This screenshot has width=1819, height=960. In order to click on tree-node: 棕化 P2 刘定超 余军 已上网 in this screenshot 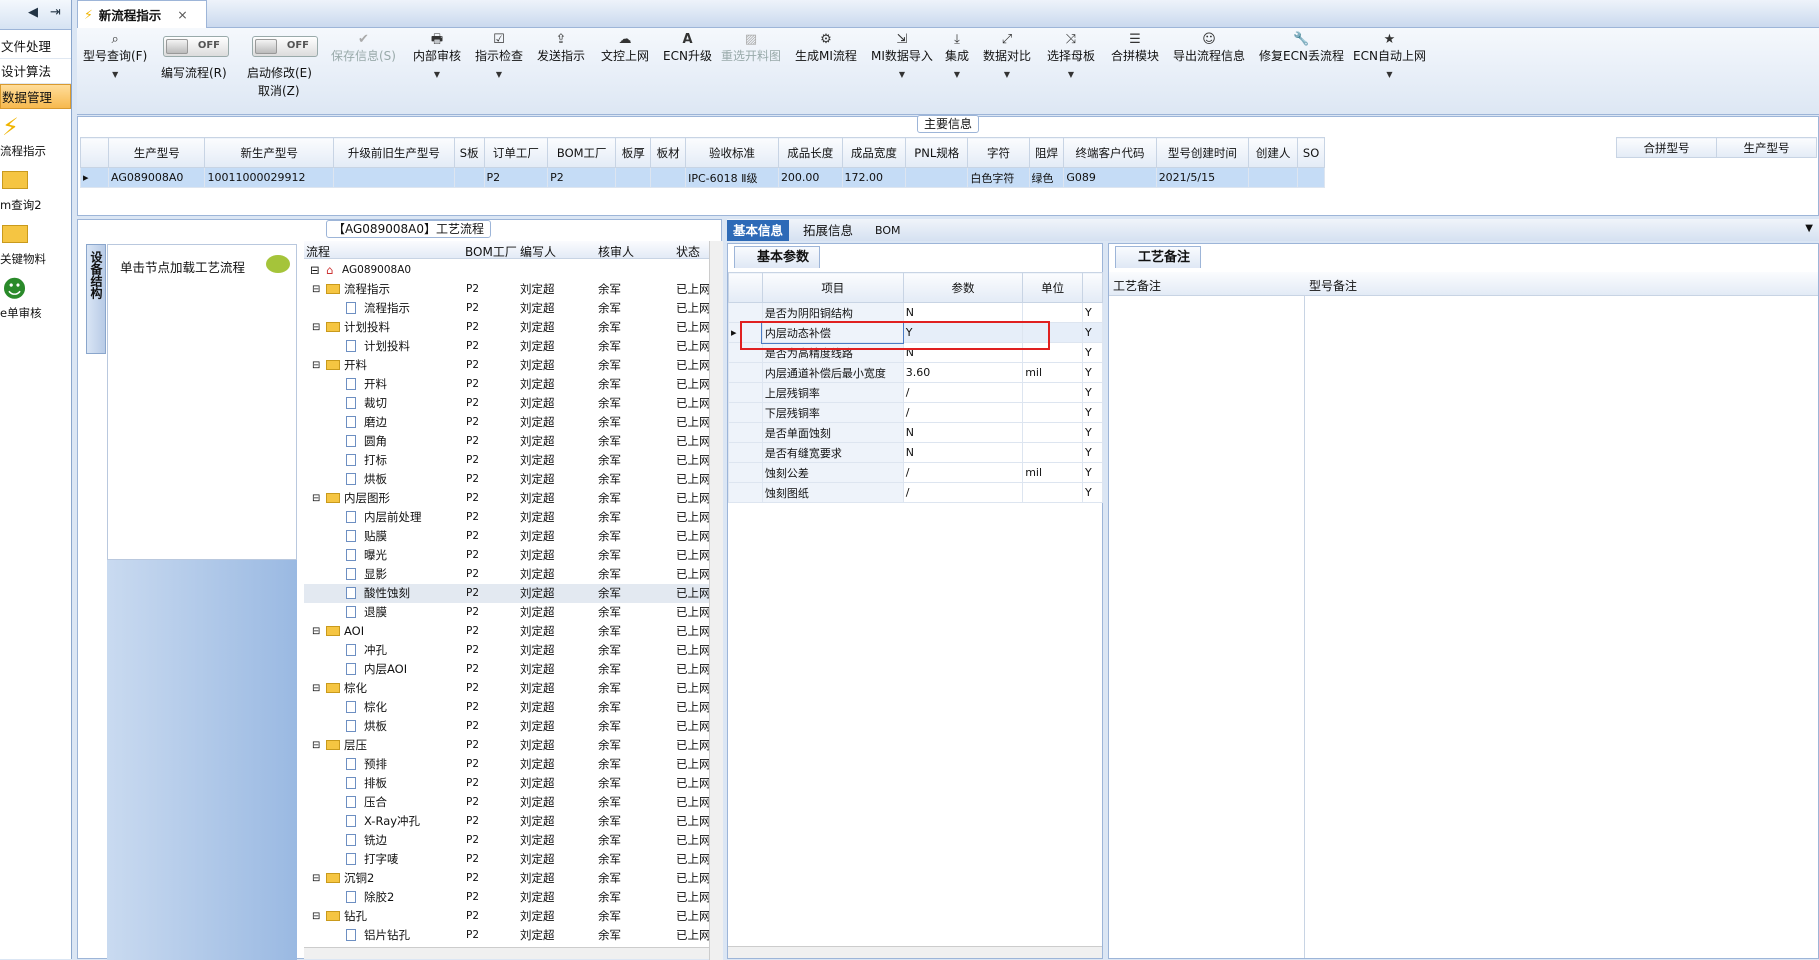, I will do `click(509, 707)`.